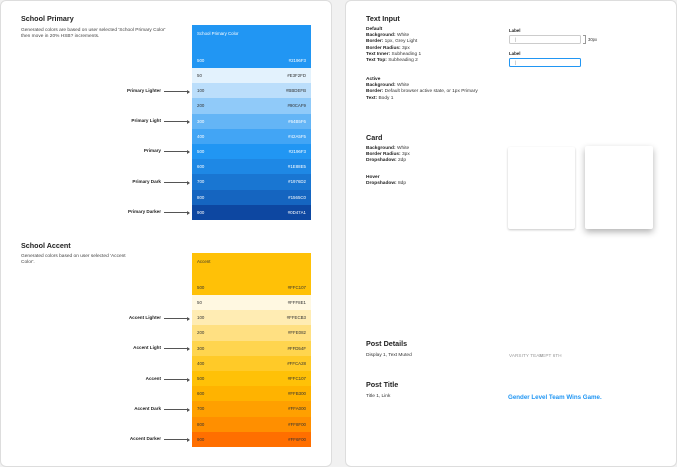 The height and width of the screenshot is (467, 677). I want to click on primary-section-title: School Primary, so click(47, 18).